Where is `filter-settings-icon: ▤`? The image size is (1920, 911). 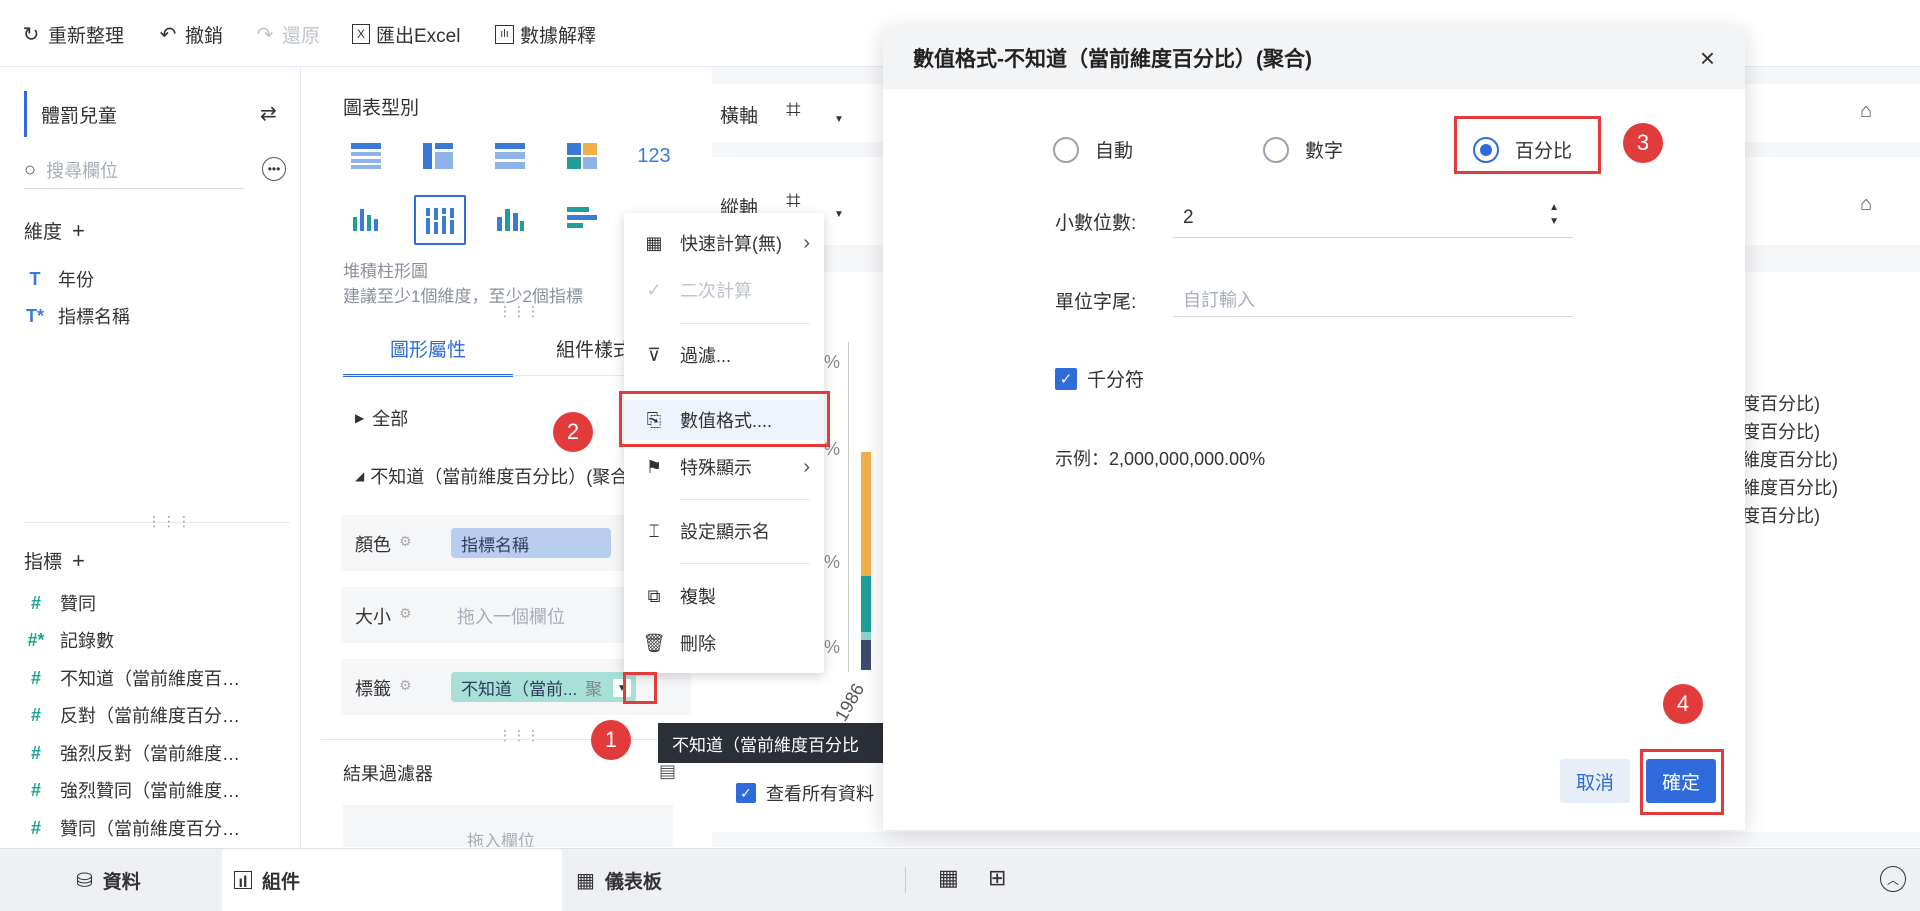
filter-settings-icon: ▤ is located at coordinates (667, 771).